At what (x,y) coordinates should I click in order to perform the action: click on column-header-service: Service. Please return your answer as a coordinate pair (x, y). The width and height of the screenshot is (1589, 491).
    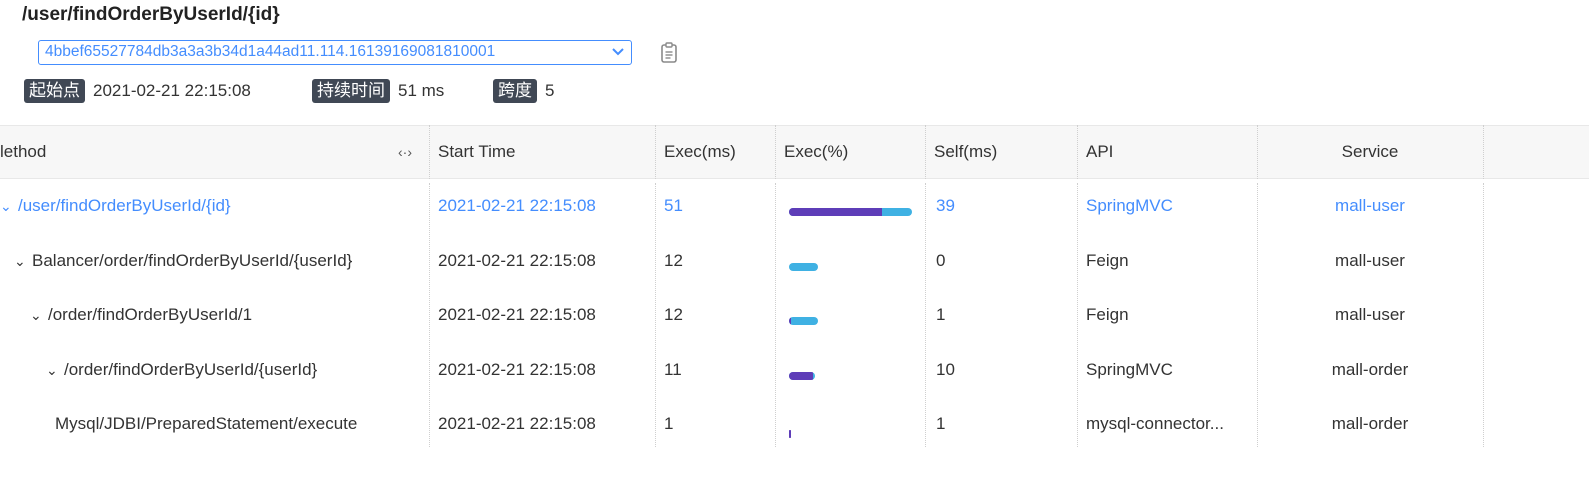
    Looking at the image, I should click on (1370, 152).